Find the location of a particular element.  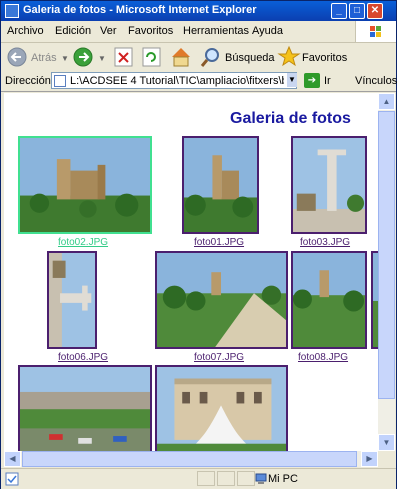

home-icon is located at coordinates (181, 57).